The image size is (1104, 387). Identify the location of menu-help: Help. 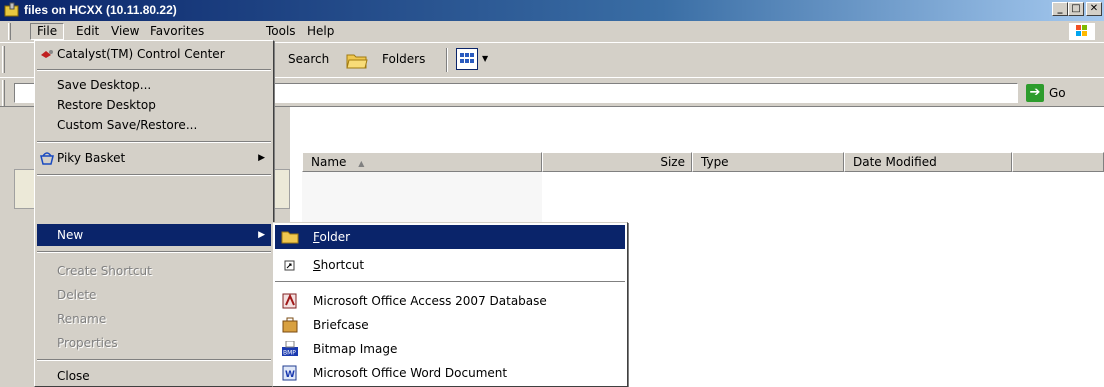
(320, 31).